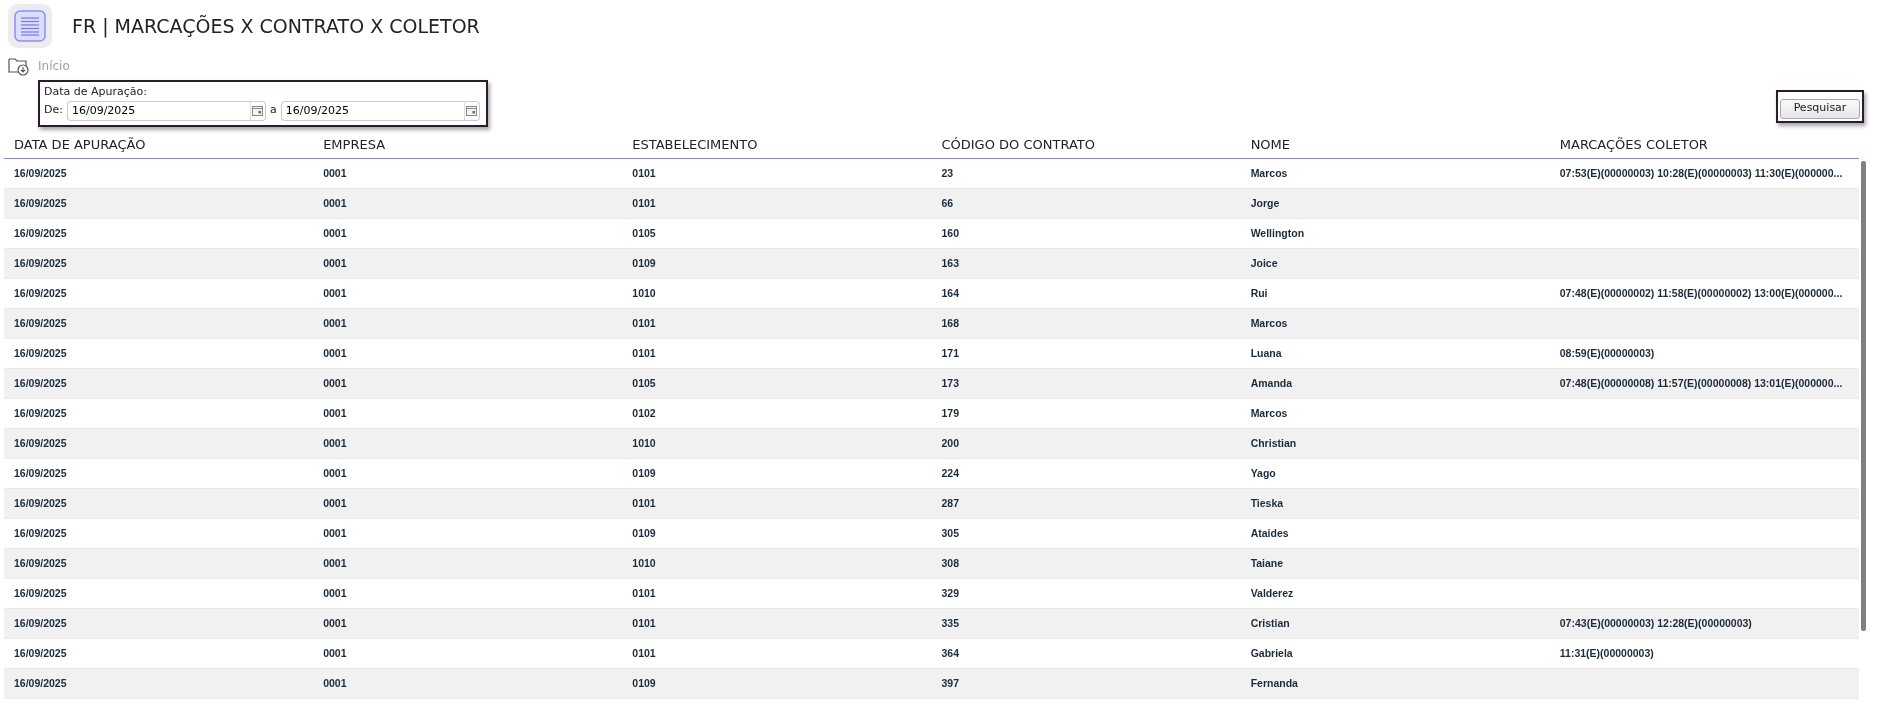  I want to click on table-cell: 335, so click(1086, 623).